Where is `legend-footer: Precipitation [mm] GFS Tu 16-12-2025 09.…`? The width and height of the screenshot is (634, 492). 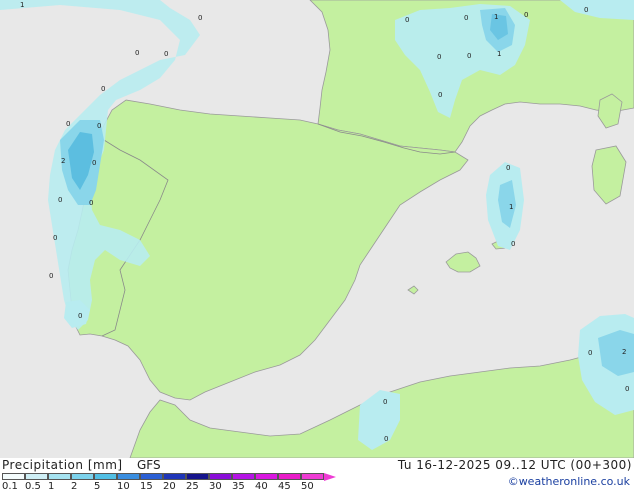
legend-footer: Precipitation [mm] GFS Tu 16-12-2025 09.… is located at coordinates (317, 475).